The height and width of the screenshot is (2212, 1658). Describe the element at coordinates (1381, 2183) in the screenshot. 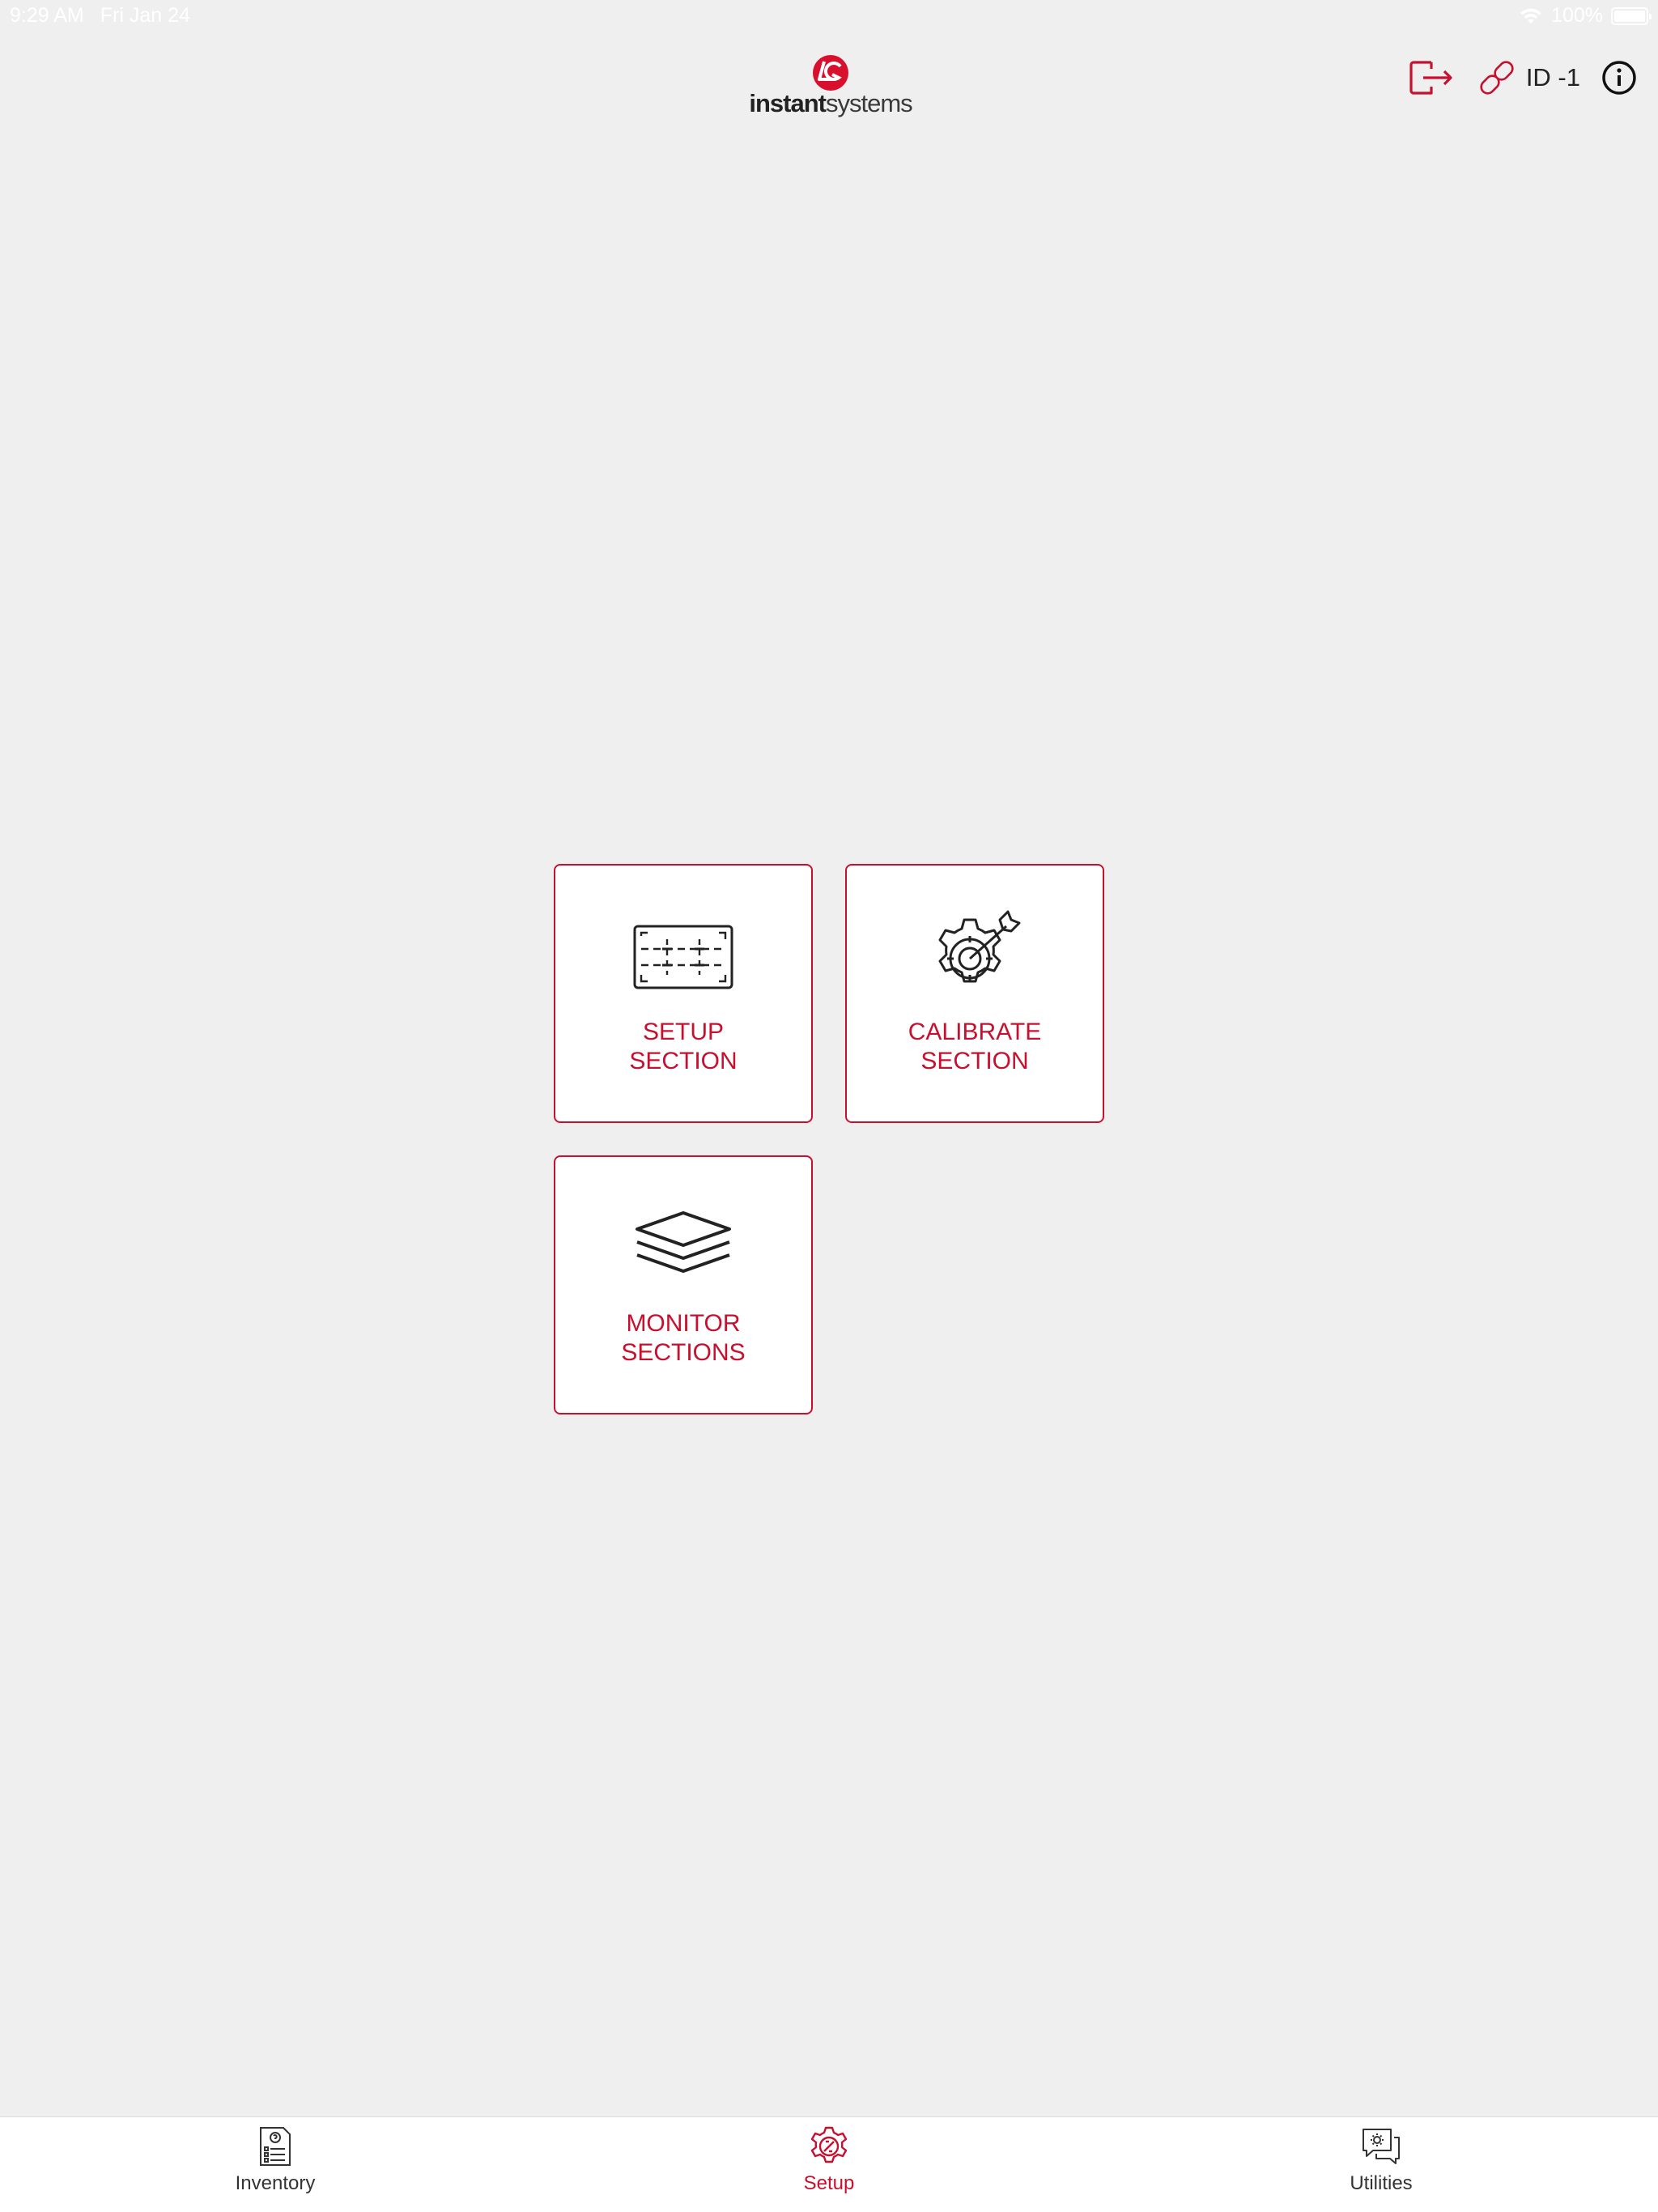

I see `tab-label: Utilities` at that location.